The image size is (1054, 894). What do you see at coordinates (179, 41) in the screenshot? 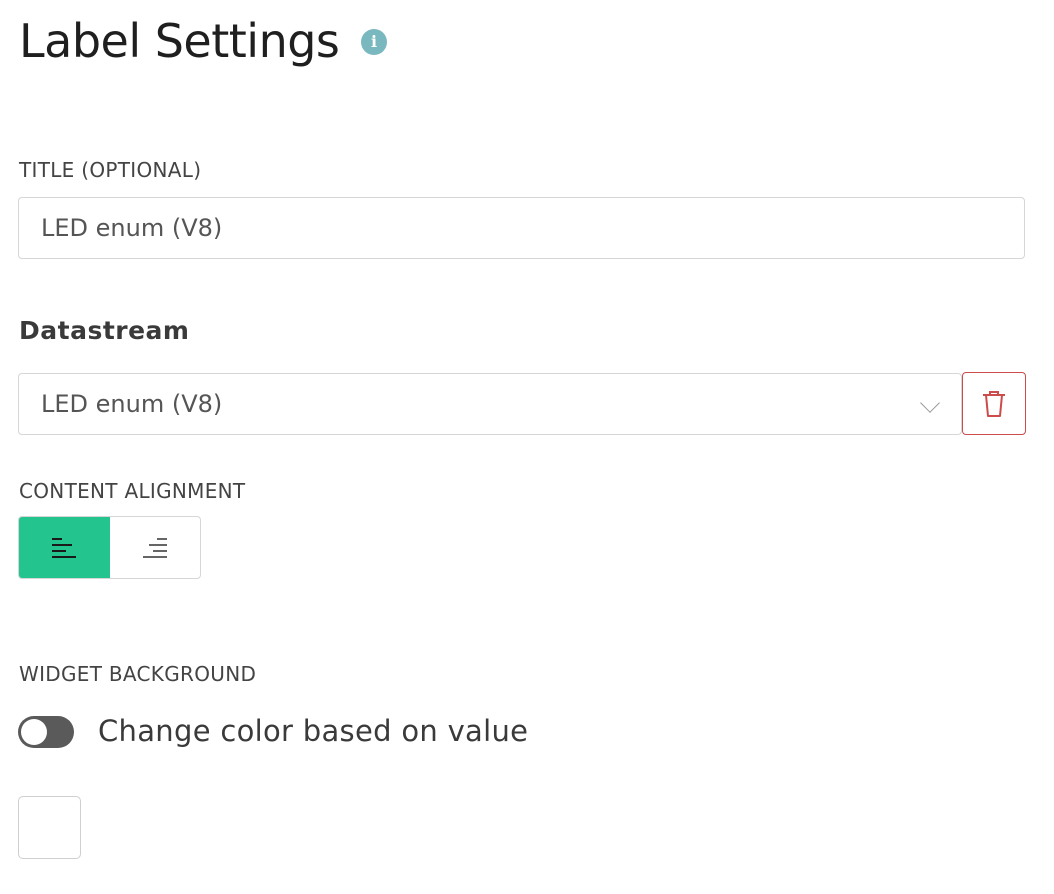
I see `page-title: Label Settings` at bounding box center [179, 41].